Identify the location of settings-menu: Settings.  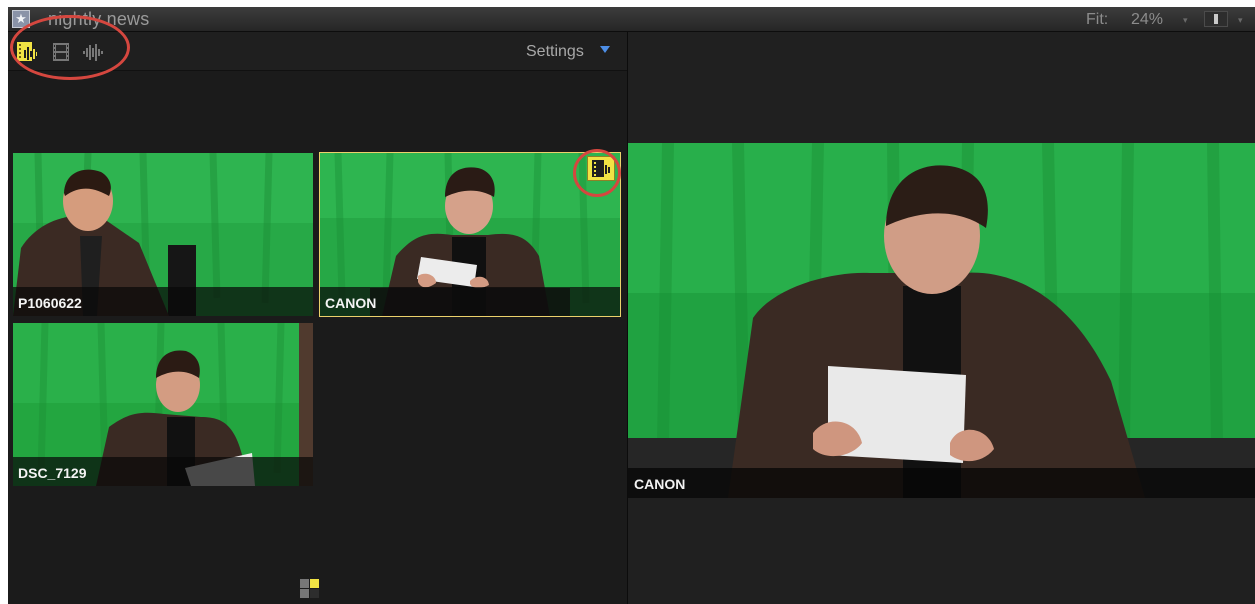
(555, 52).